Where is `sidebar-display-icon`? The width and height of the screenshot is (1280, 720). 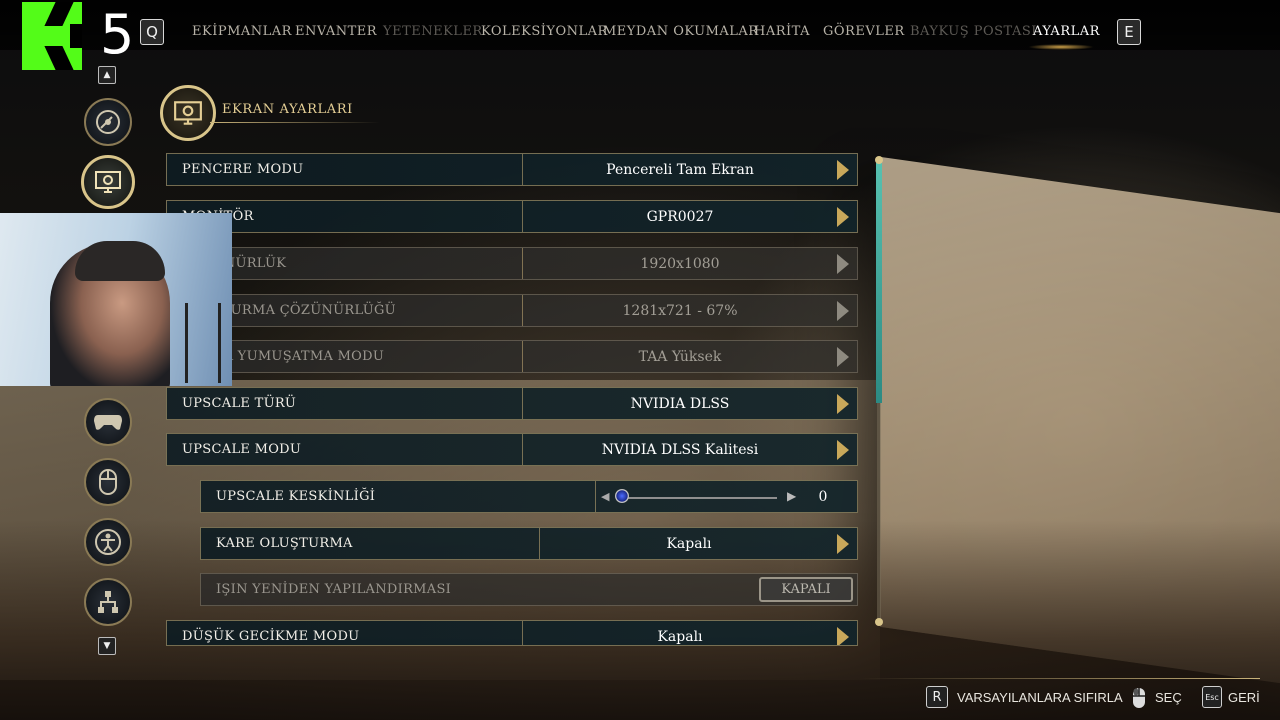 sidebar-display-icon is located at coordinates (108, 182).